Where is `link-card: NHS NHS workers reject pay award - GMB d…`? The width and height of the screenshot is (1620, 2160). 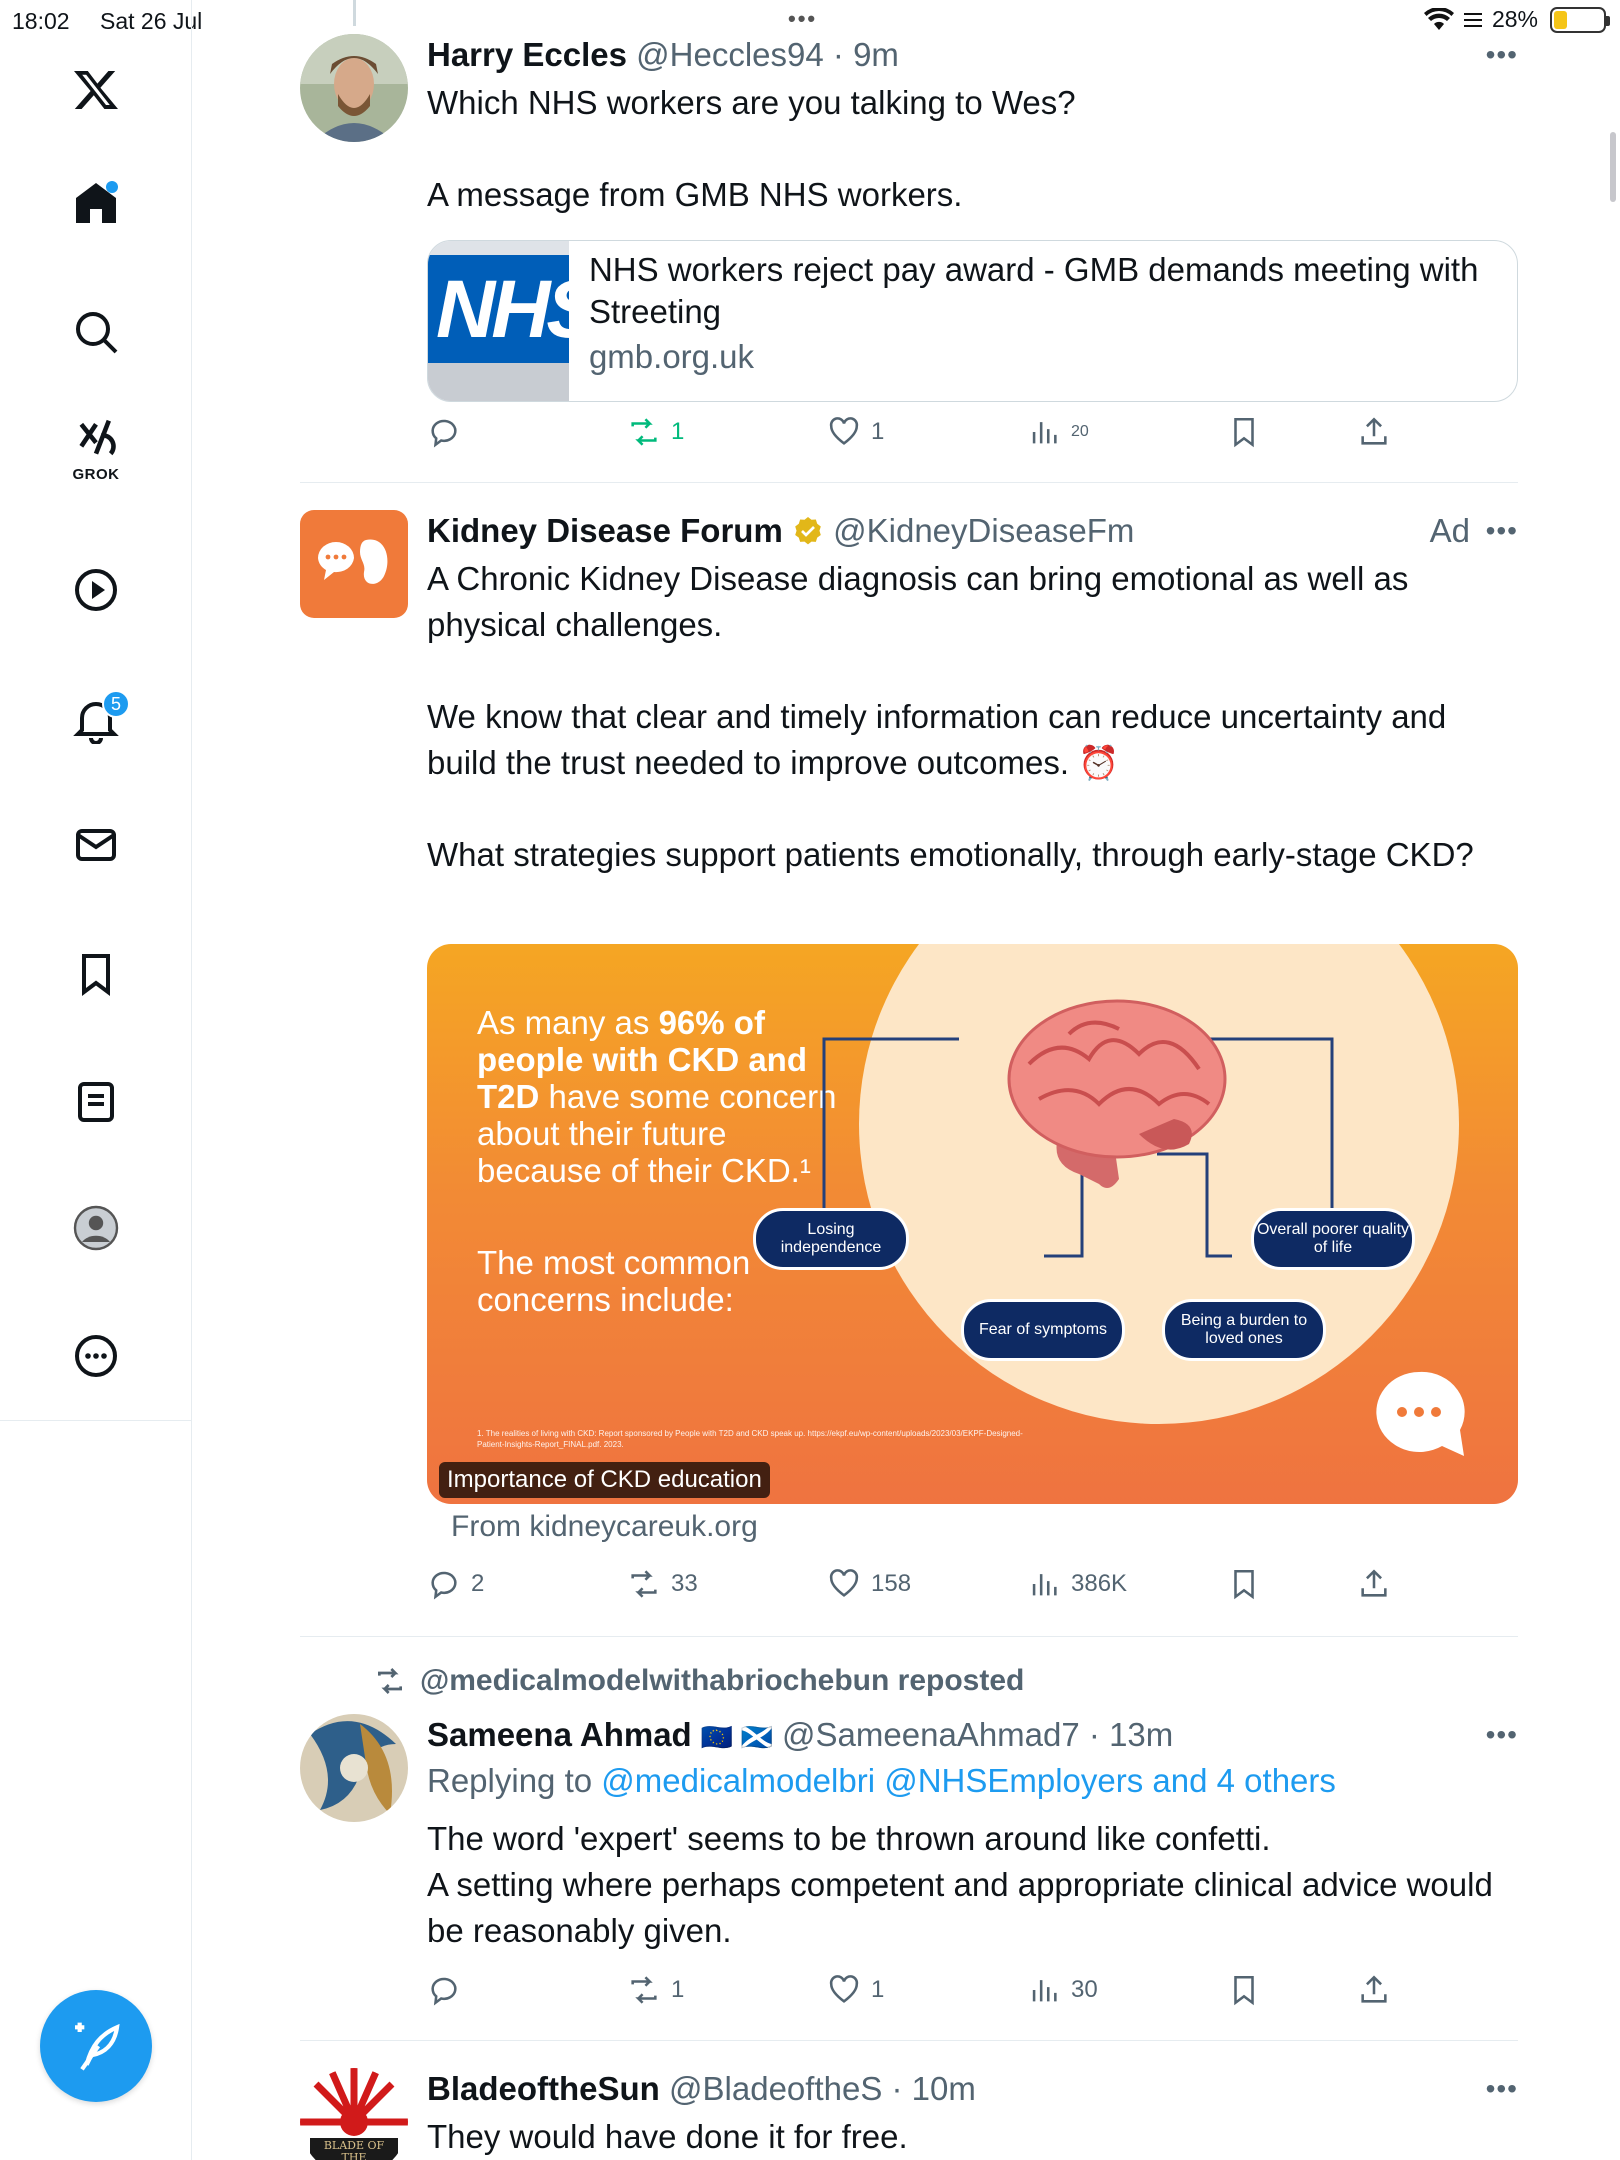 link-card: NHS NHS workers reject pay award - GMB d… is located at coordinates (972, 321).